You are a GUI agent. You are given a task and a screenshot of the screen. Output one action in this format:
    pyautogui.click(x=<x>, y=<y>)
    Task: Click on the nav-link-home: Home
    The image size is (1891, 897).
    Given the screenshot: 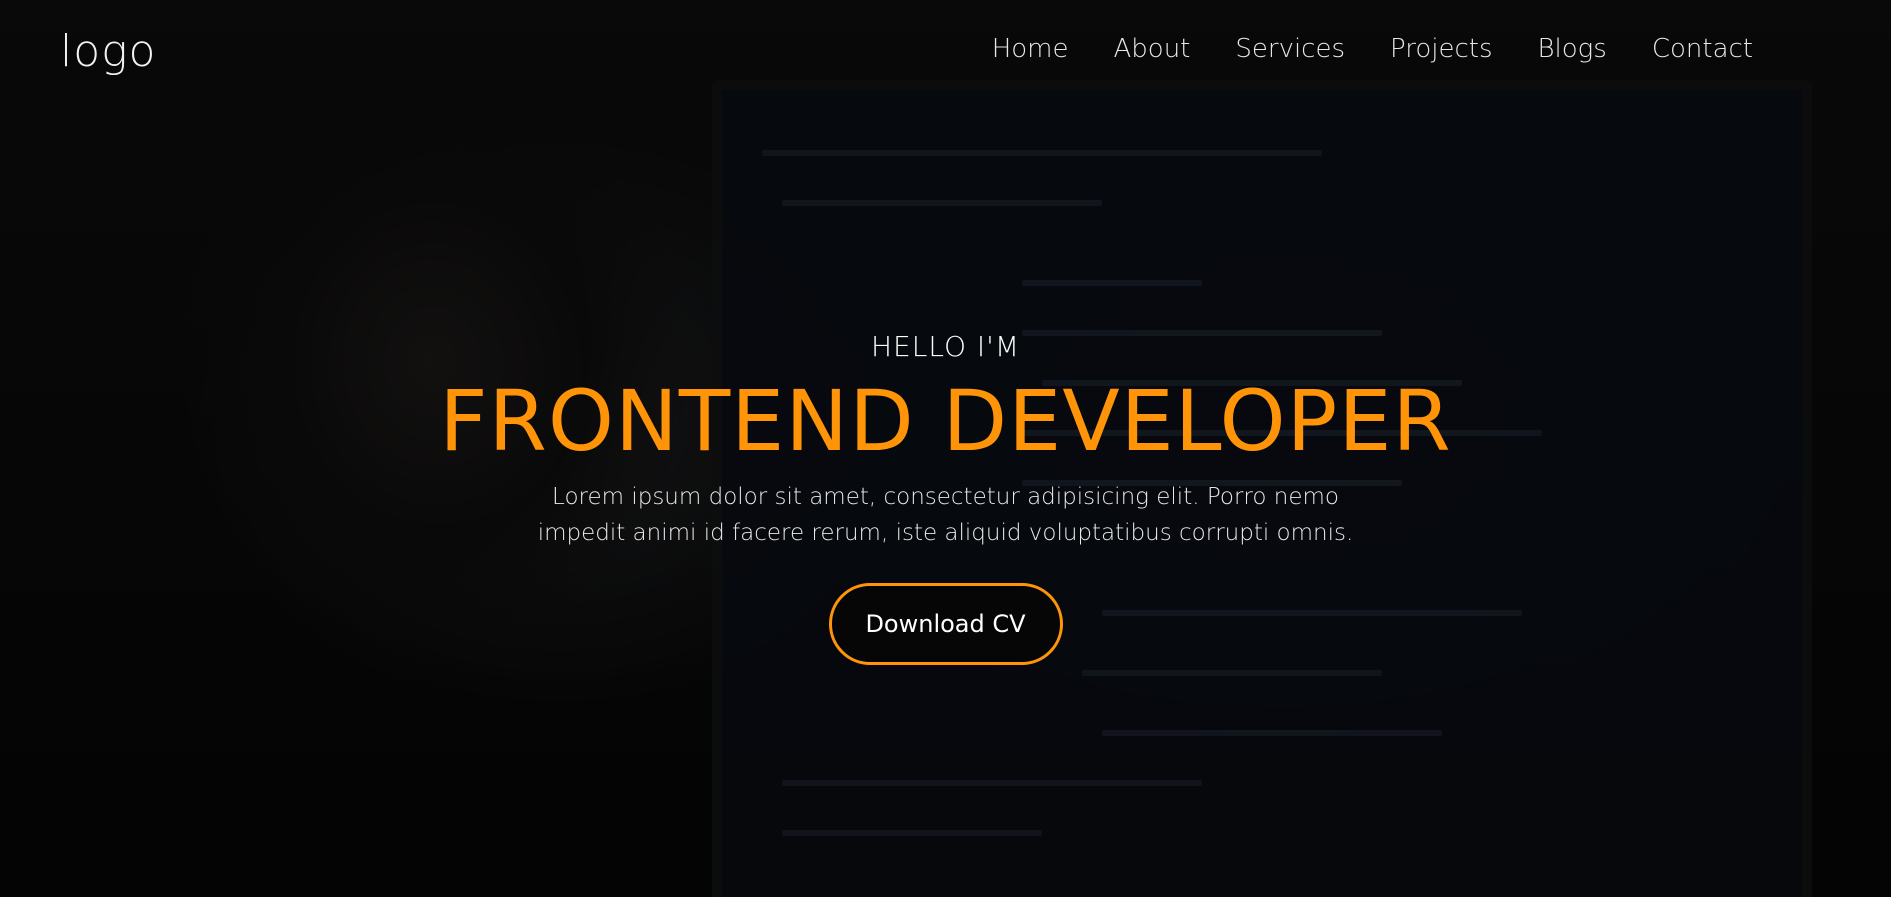 What is the action you would take?
    pyautogui.click(x=1030, y=49)
    